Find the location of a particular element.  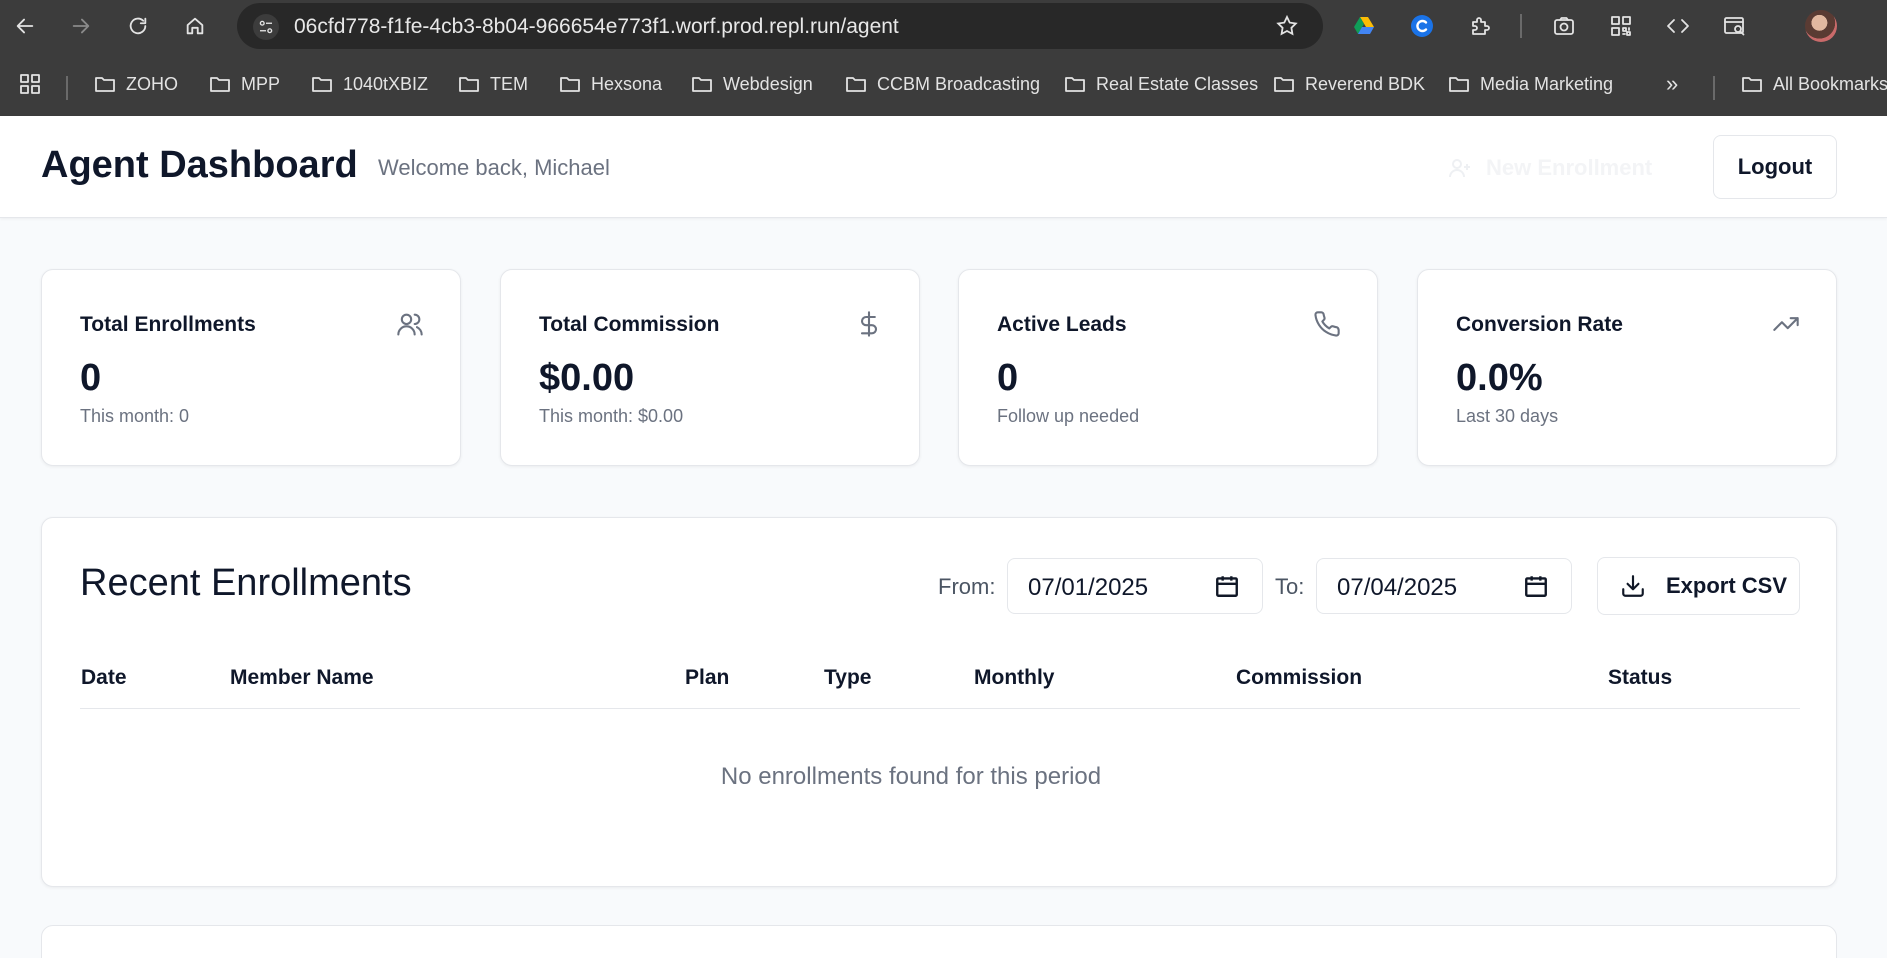

reload-button is located at coordinates (138, 26).